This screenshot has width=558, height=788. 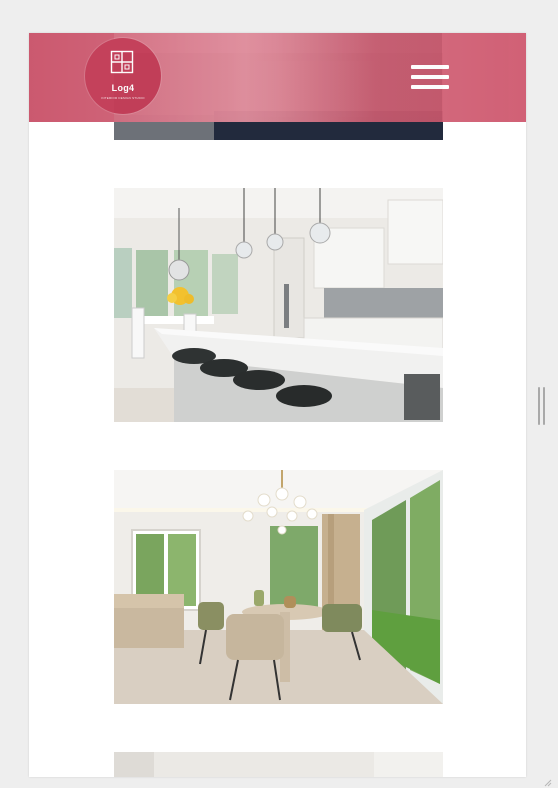 What do you see at coordinates (548, 783) in the screenshot?
I see `resize-grip-icon` at bounding box center [548, 783].